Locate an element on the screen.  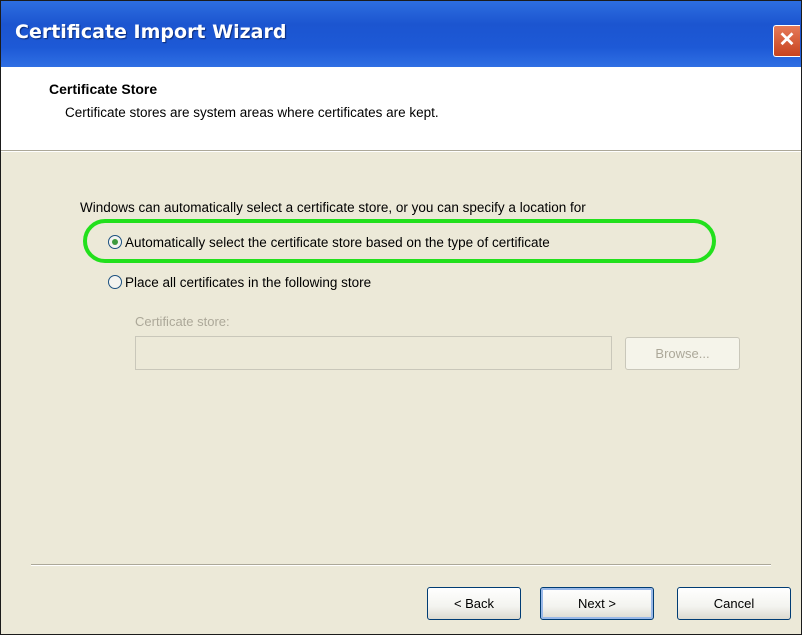
radio-place-all is located at coordinates (115, 282).